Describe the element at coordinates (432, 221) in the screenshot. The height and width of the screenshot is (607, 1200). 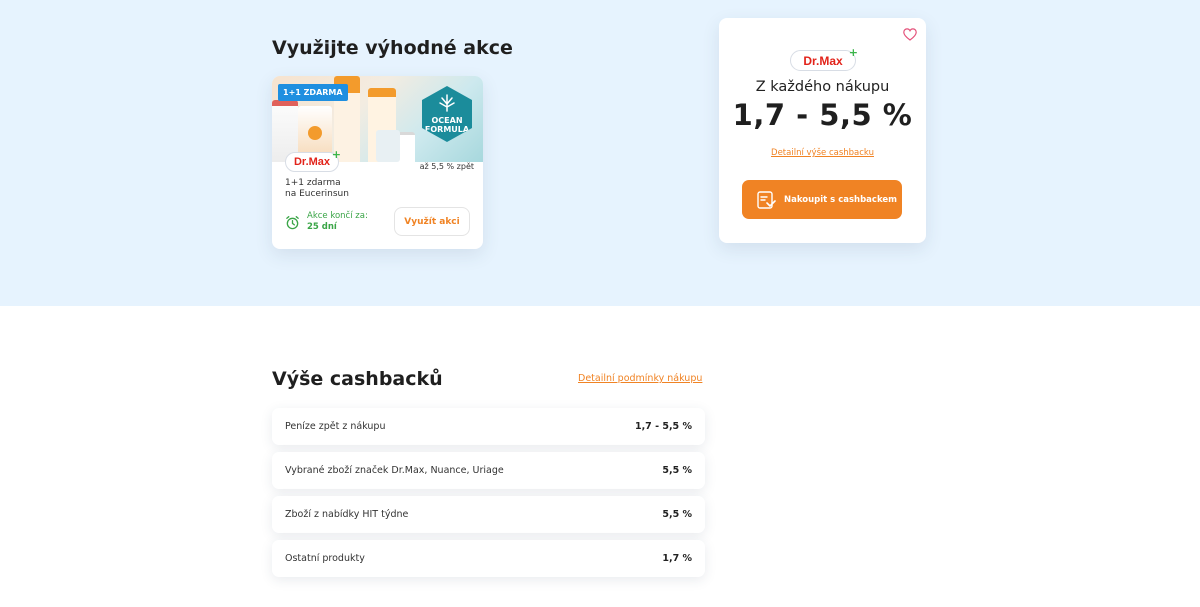
I see `use-offer-button: Využít akci` at that location.